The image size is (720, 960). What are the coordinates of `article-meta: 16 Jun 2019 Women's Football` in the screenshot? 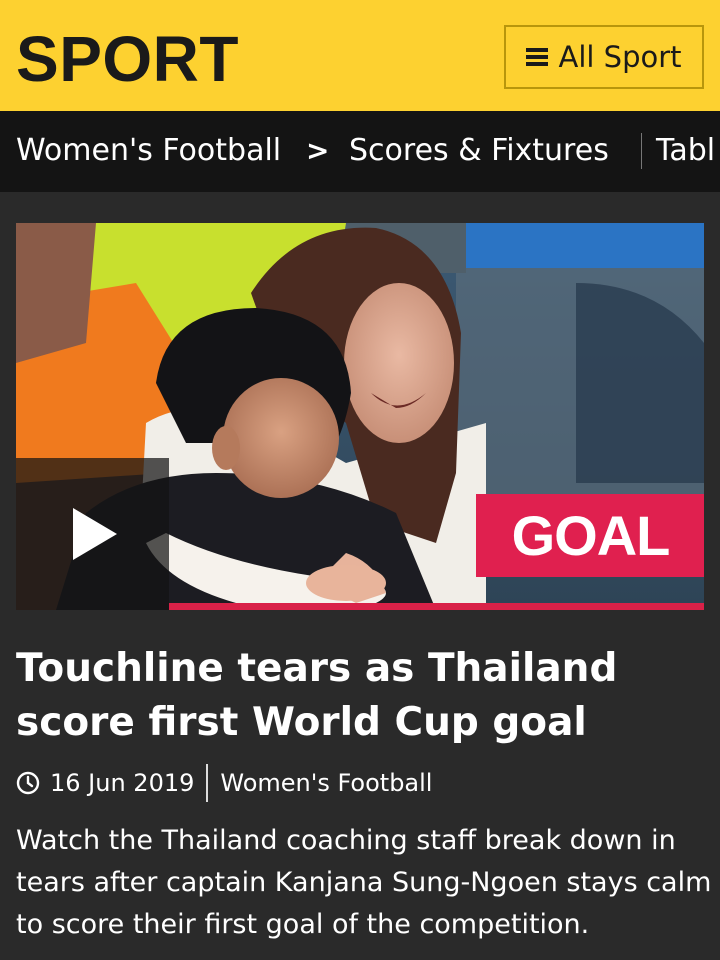 It's located at (224, 783).